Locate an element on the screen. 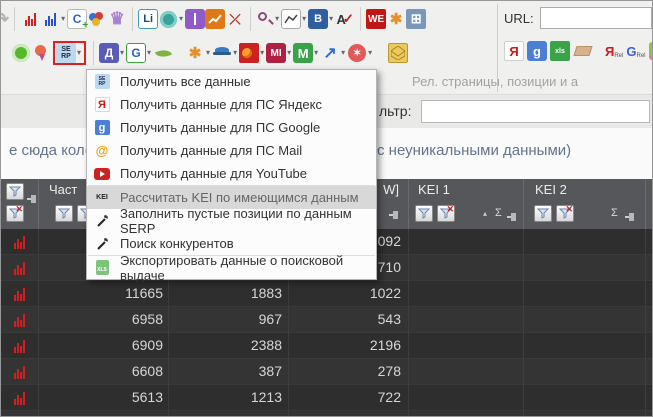 Image resolution: width=653 pixels, height=417 pixels. direct-icon: Д is located at coordinates (109, 53).